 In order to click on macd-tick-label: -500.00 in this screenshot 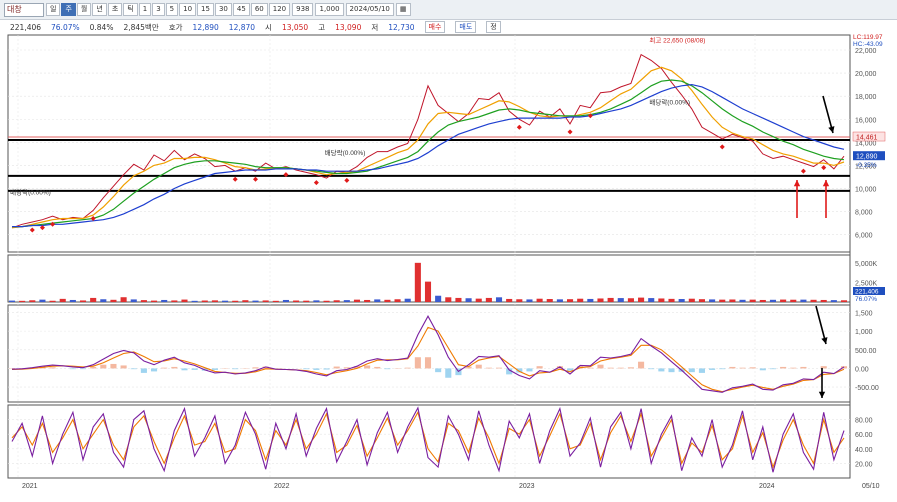, I will do `click(867, 388)`.